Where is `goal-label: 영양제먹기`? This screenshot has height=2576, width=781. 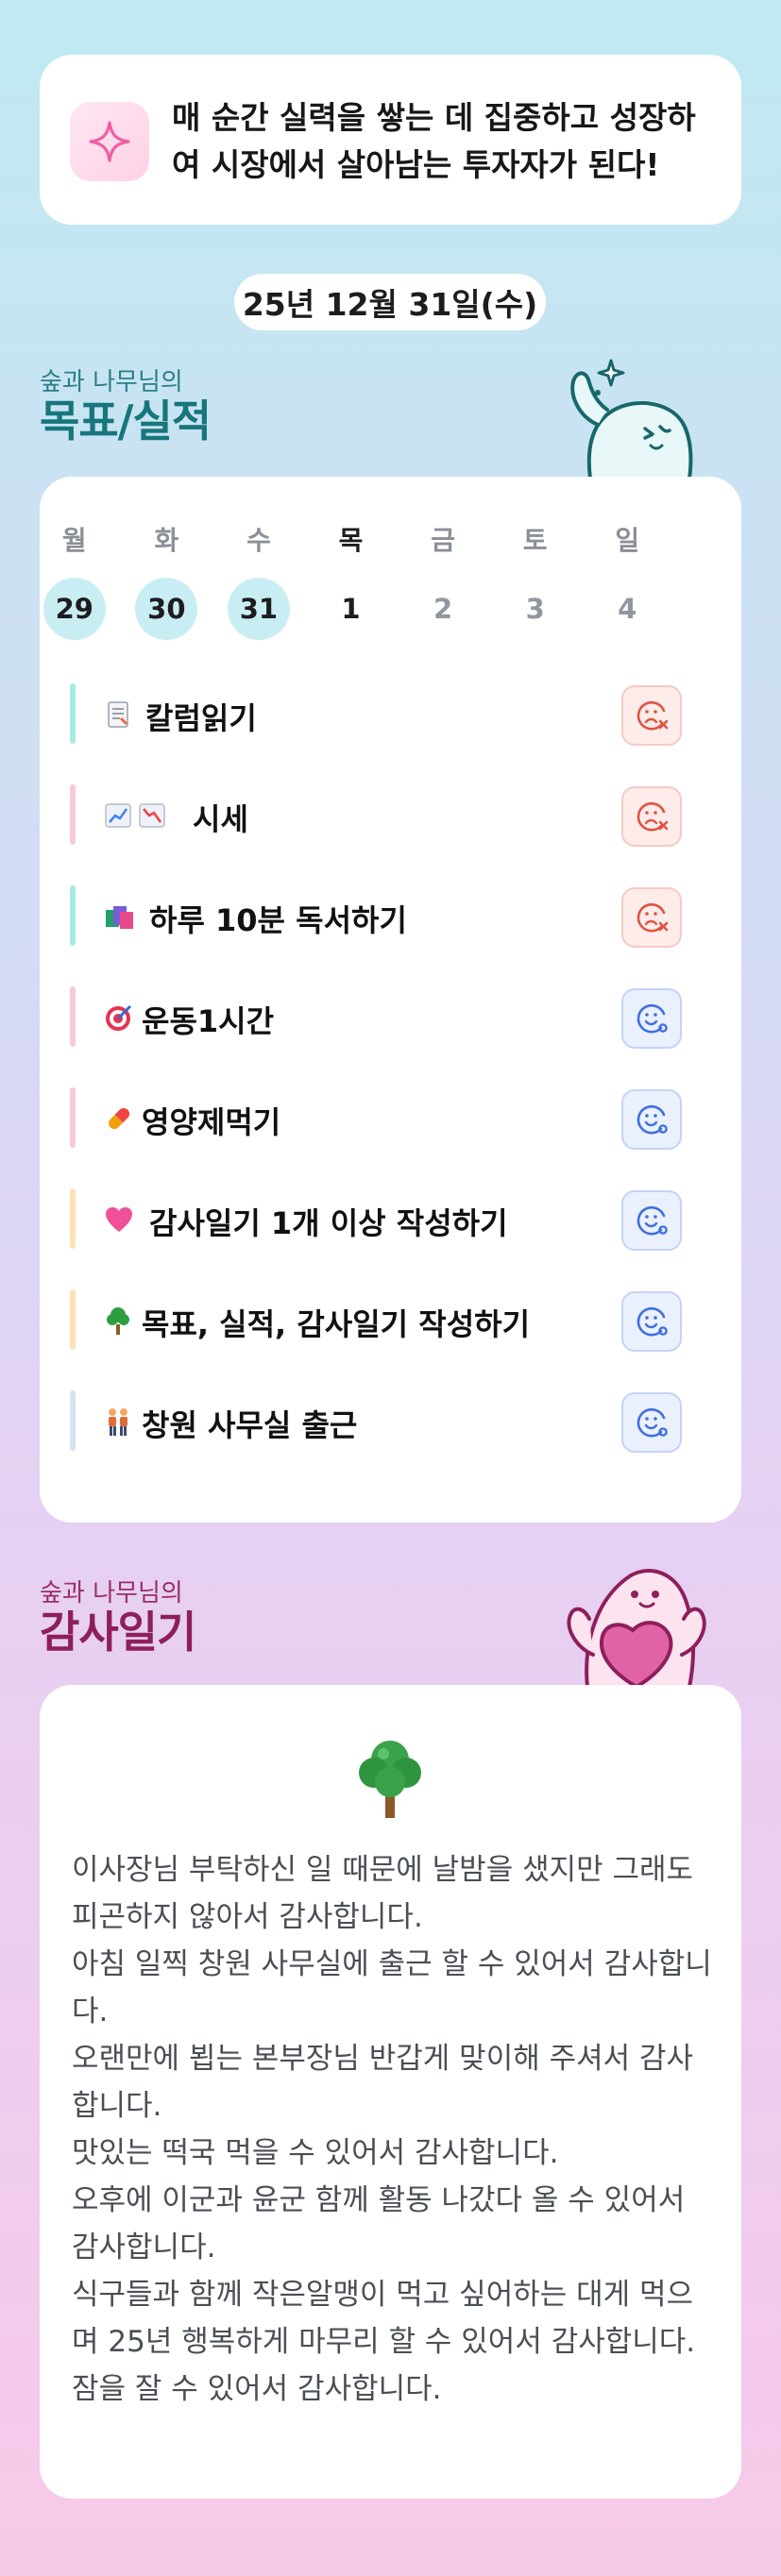 goal-label: 영양제먹기 is located at coordinates (211, 1122).